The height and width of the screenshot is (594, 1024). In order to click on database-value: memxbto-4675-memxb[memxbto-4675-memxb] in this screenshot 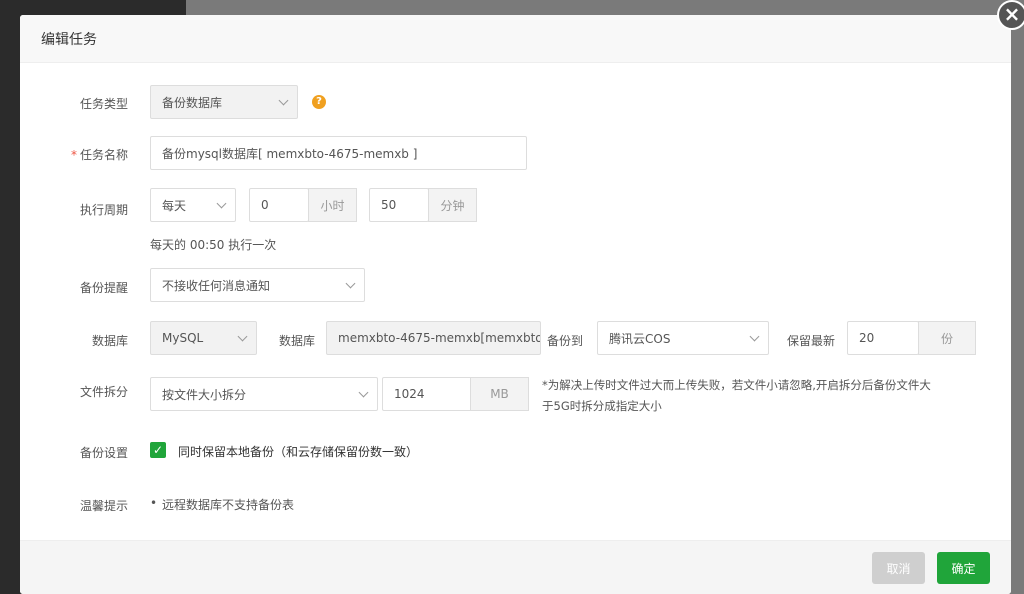, I will do `click(439, 338)`.